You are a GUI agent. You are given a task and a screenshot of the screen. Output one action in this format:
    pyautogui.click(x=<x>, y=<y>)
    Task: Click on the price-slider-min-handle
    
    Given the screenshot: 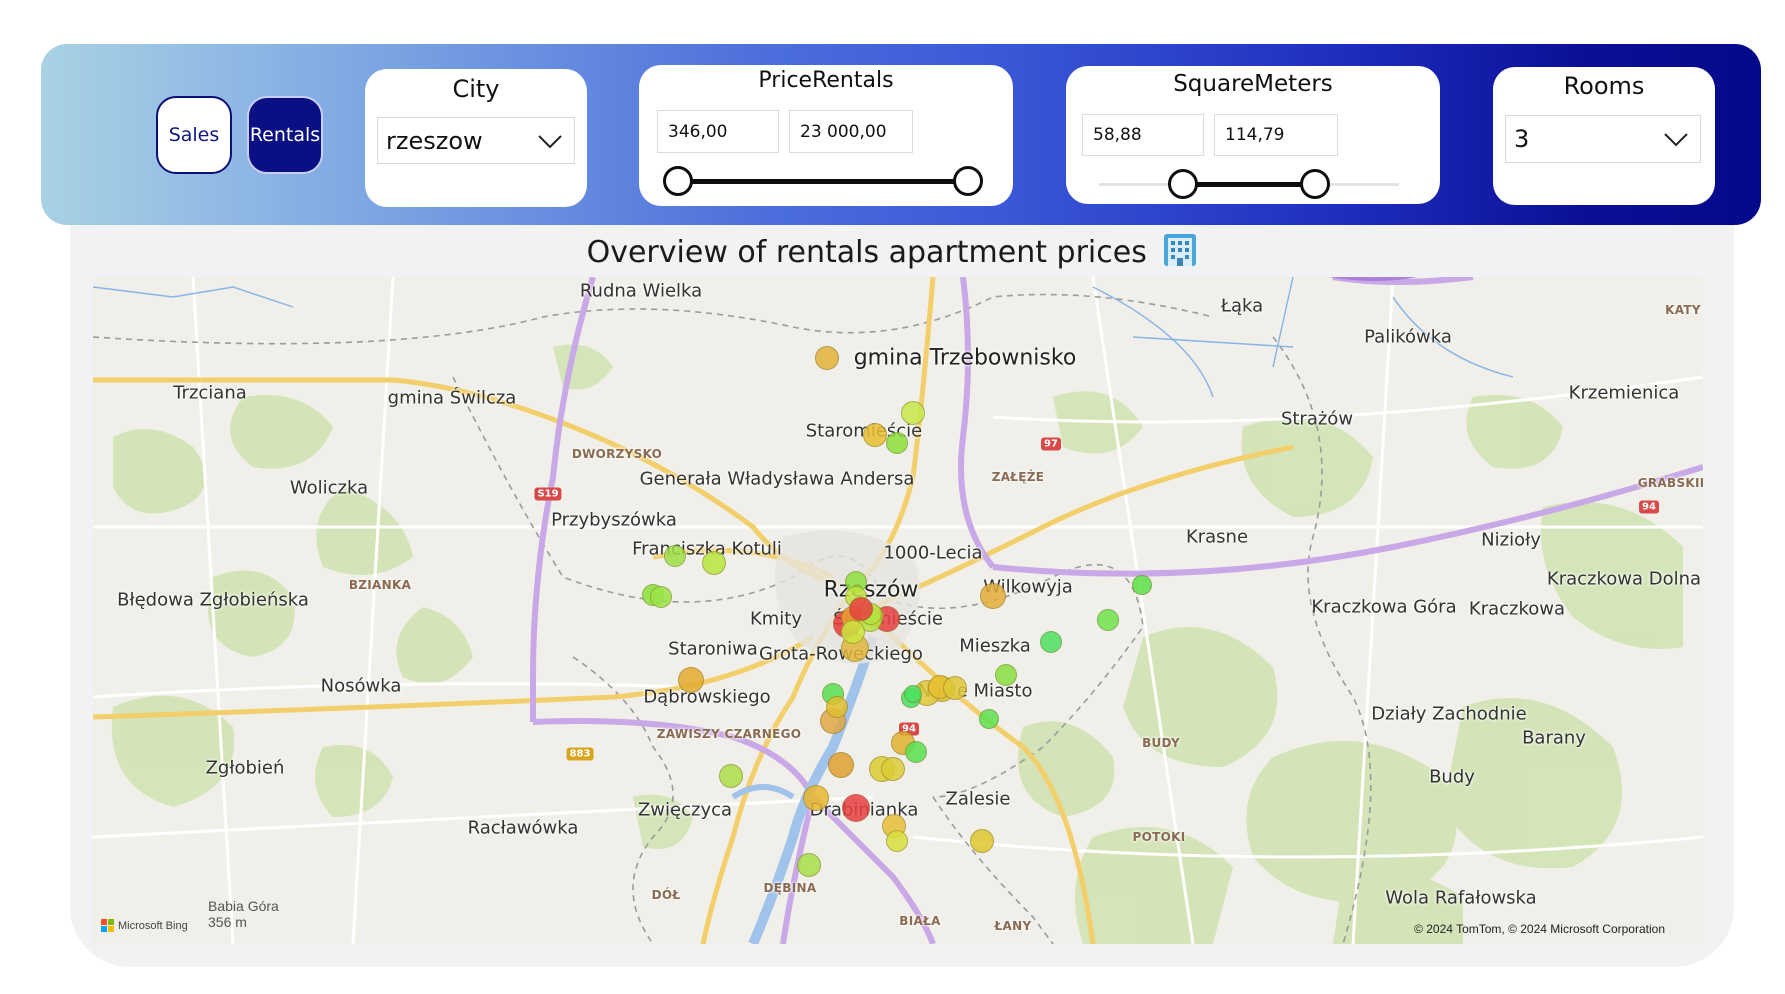 What is the action you would take?
    pyautogui.click(x=678, y=181)
    